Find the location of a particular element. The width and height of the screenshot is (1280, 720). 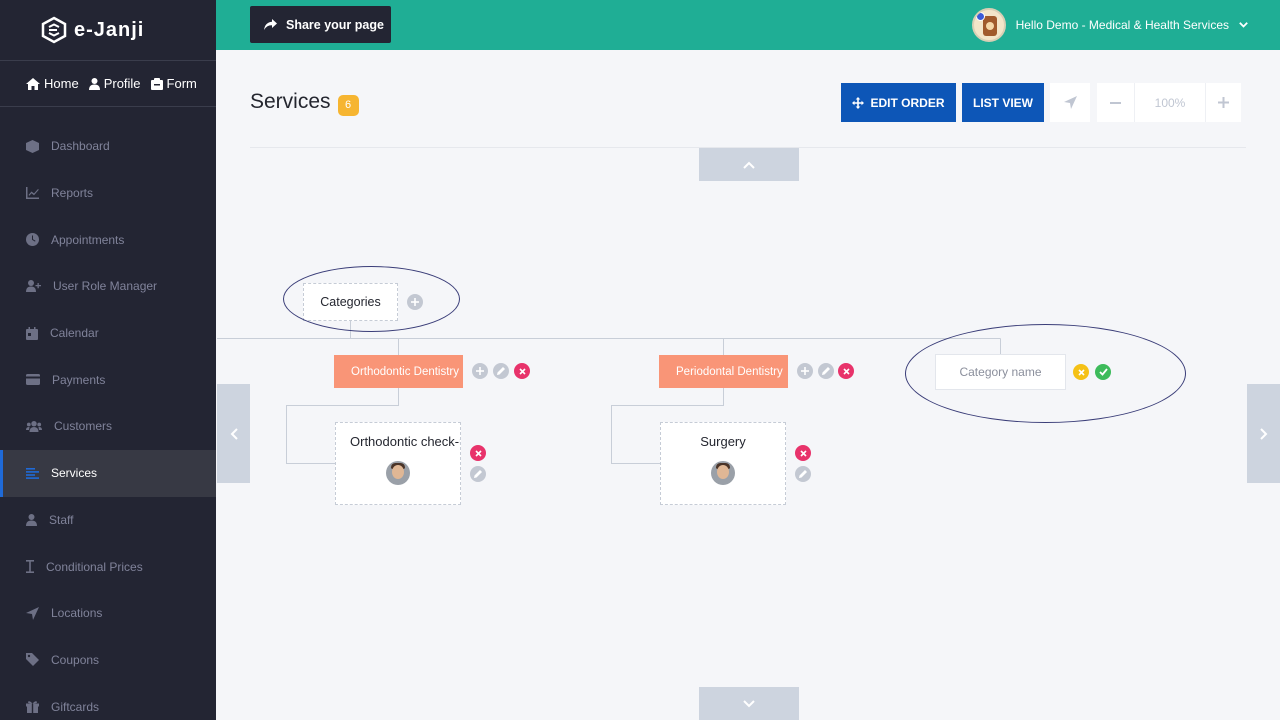

home-link: Home is located at coordinates (52, 83).